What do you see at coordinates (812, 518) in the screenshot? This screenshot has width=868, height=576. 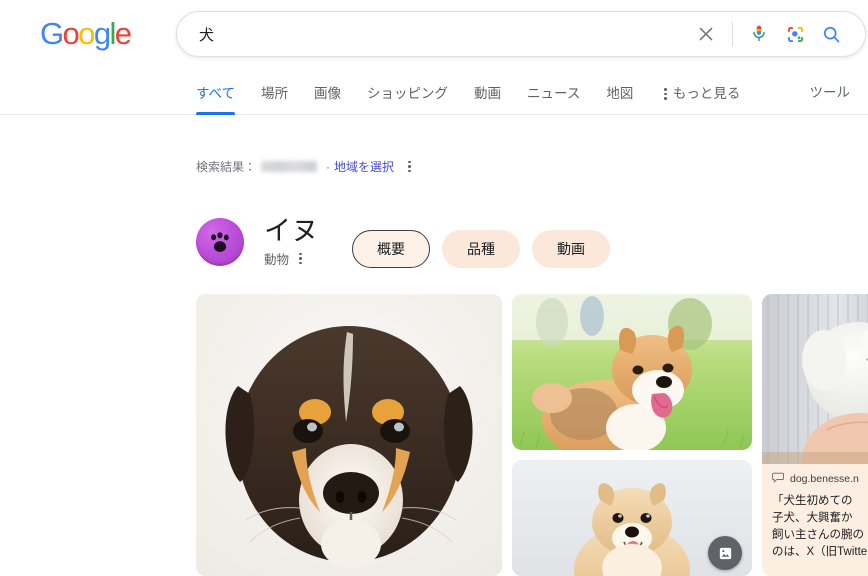 I see `article-snippet-line-2: 子犬、大興奮か` at bounding box center [812, 518].